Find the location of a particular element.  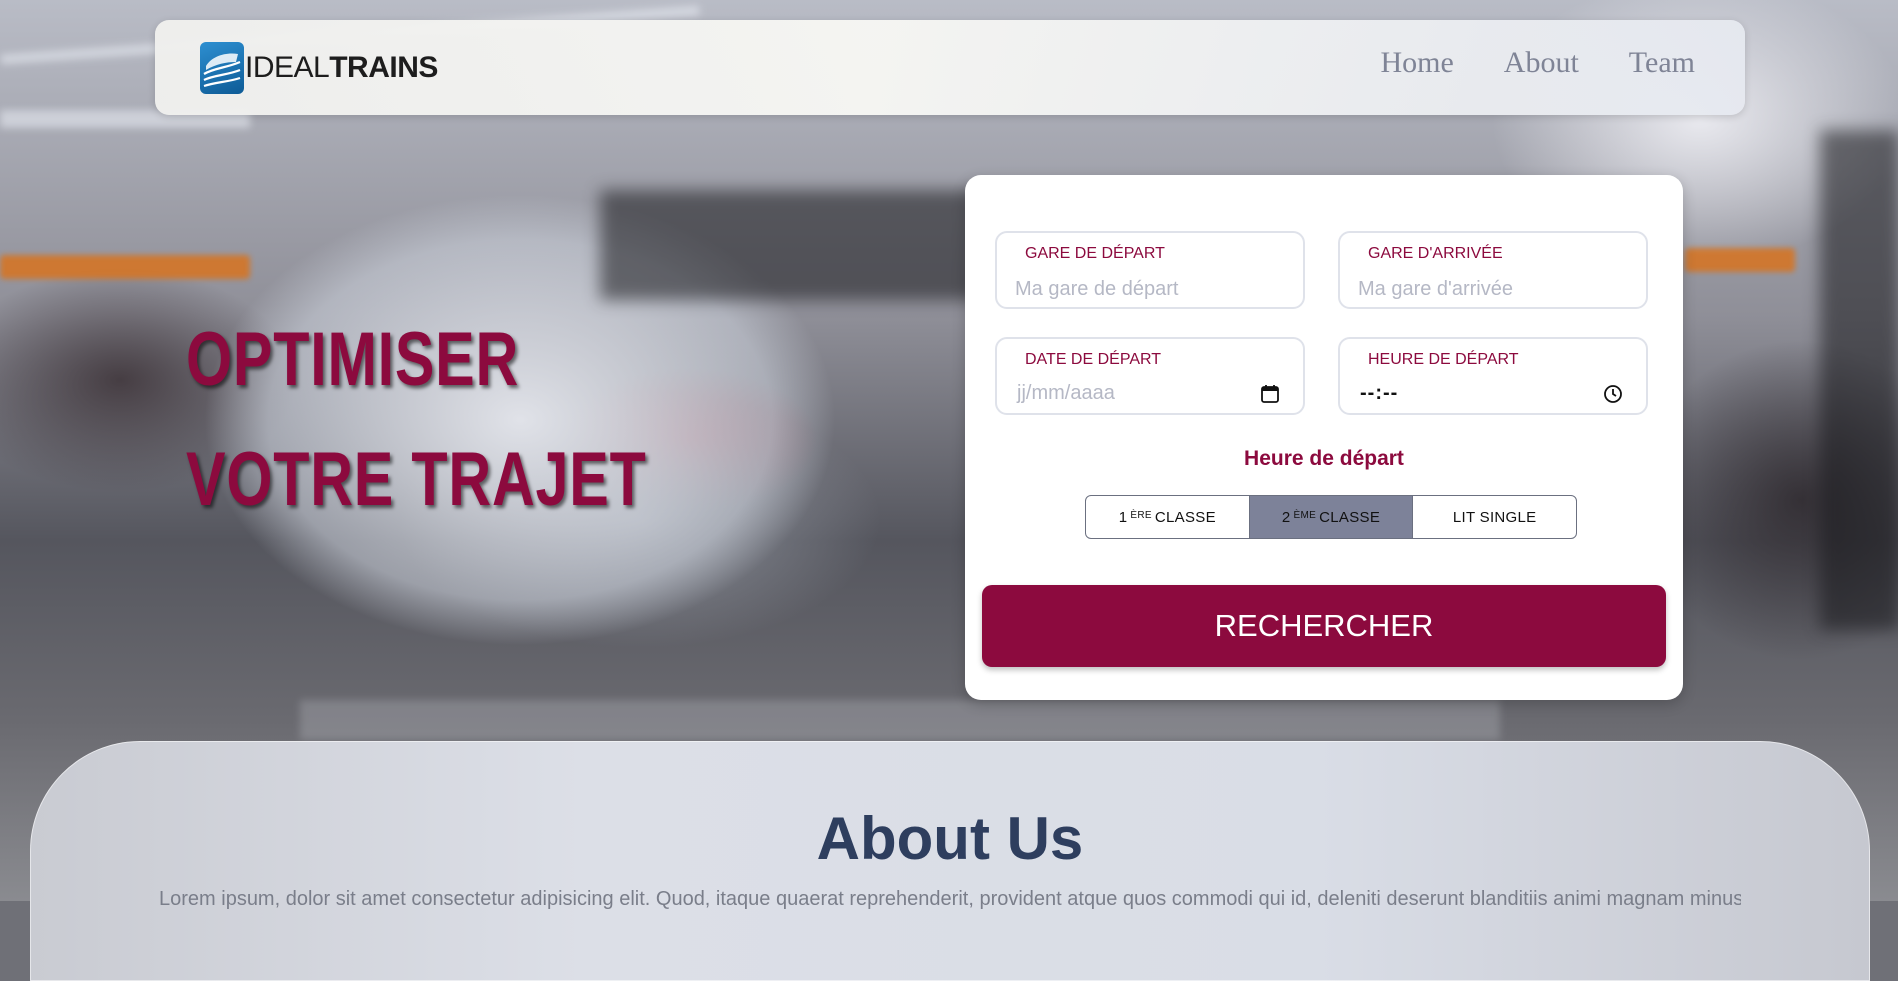

about-title: About Us is located at coordinates (950, 838).